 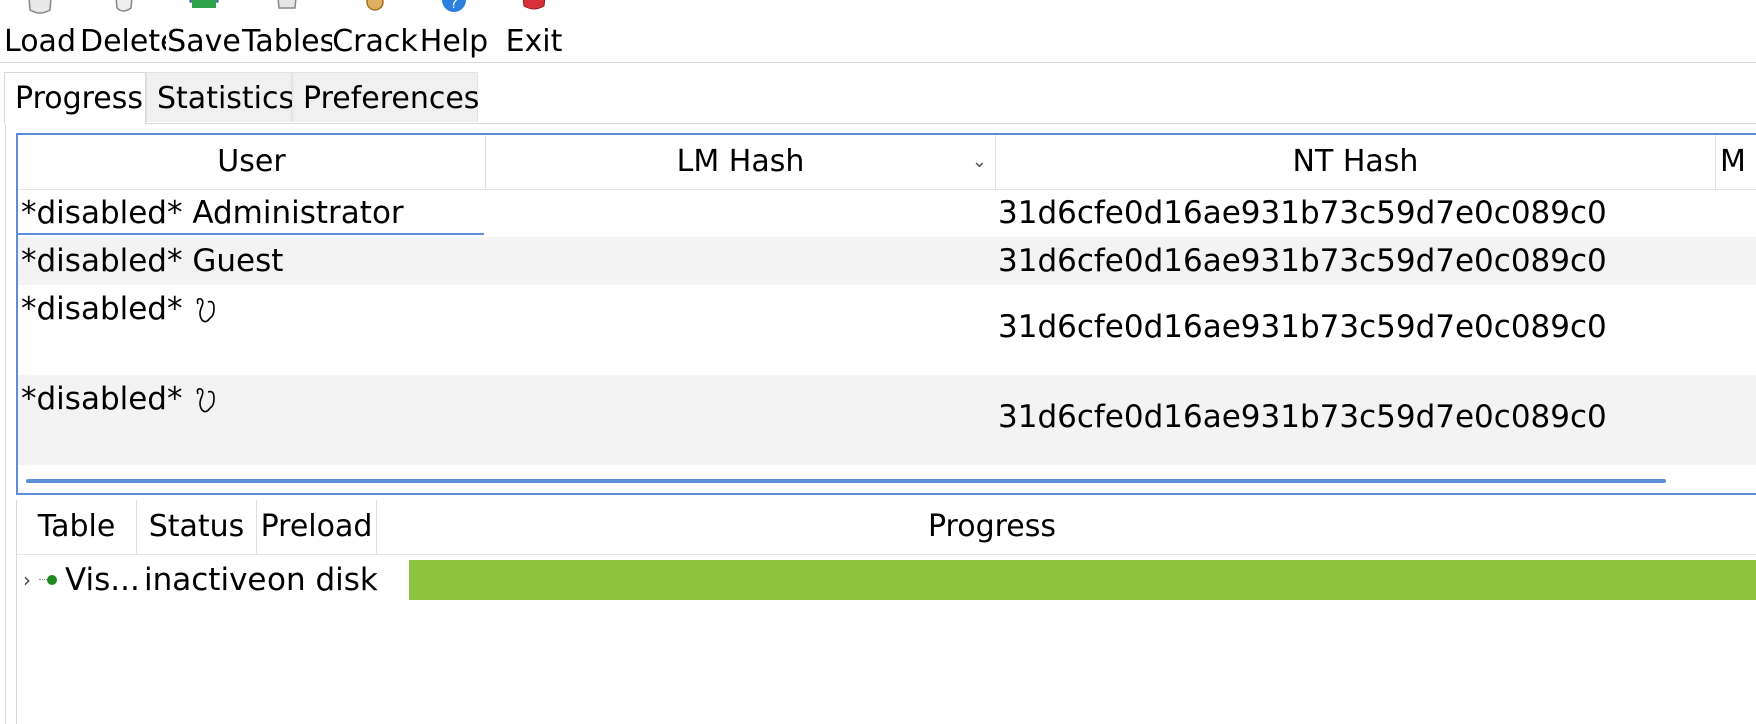 I want to click on tab-statistics: Statistics, so click(x=220, y=97).